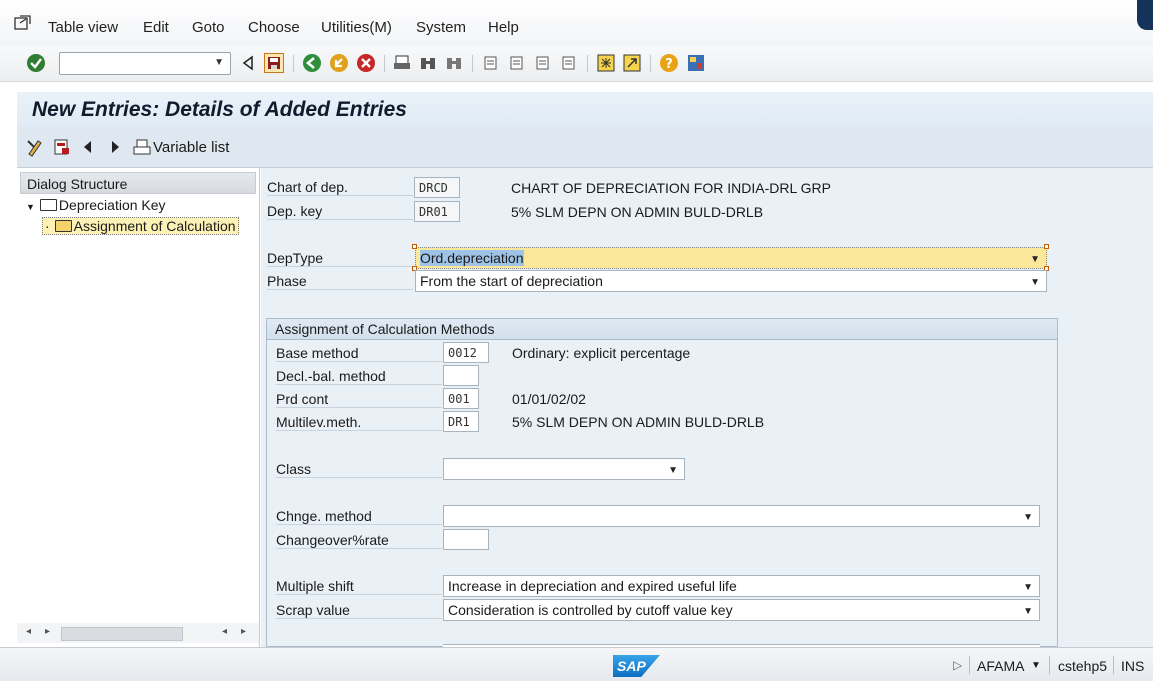 The height and width of the screenshot is (681, 1153). What do you see at coordinates (491, 63) in the screenshot?
I see `first-page-icon` at bounding box center [491, 63].